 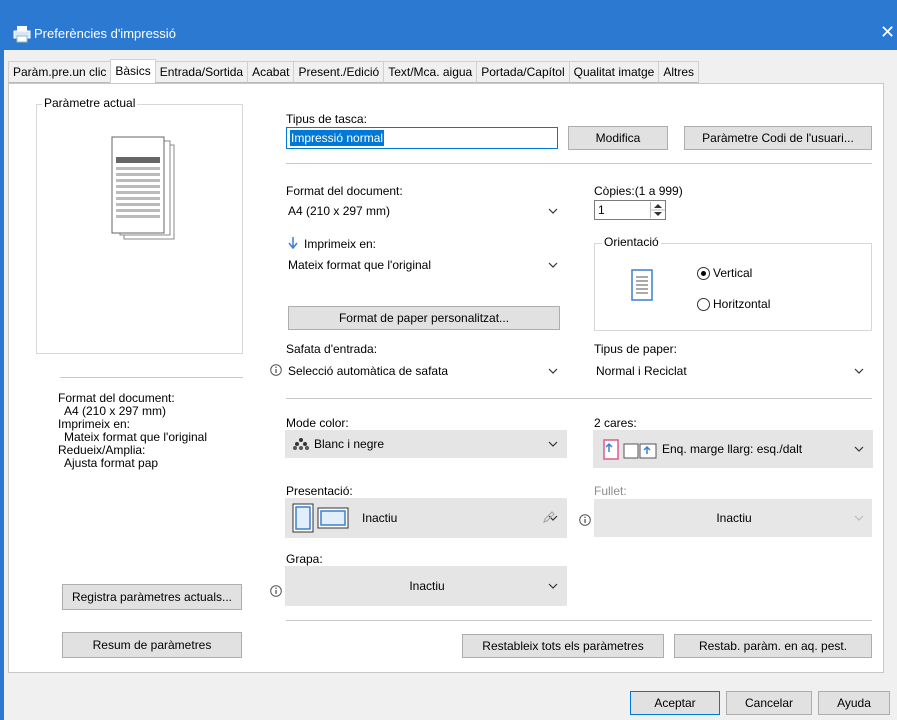 I want to click on tab-layout-edit: Present./Edició, so click(x=339, y=72).